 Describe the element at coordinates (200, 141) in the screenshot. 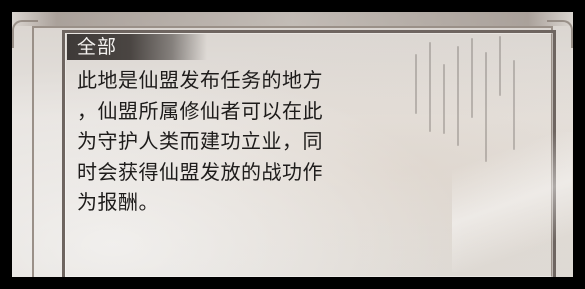

I see `description-line: 为守护人类而建功立业，同` at that location.